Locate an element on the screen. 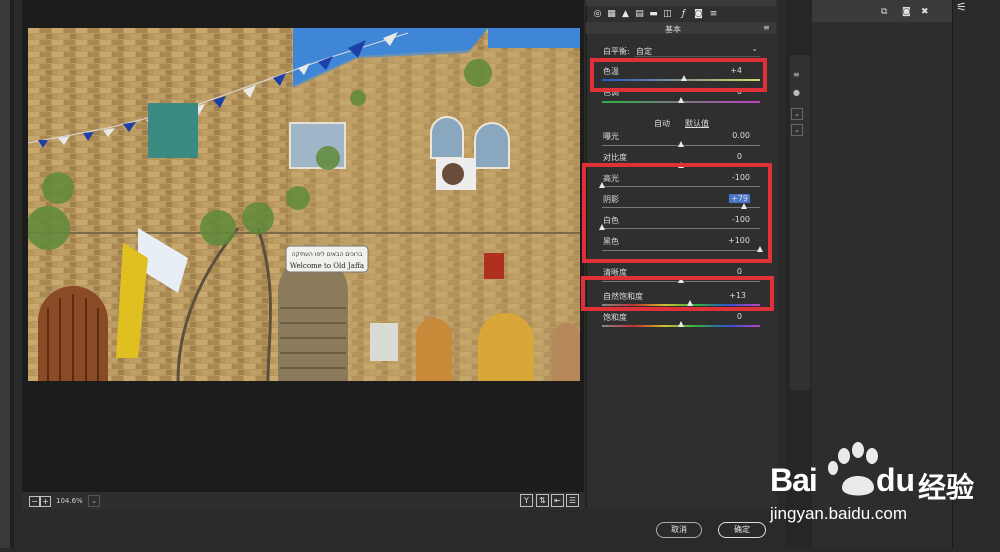  exposure-thumb is located at coordinates (681, 144).